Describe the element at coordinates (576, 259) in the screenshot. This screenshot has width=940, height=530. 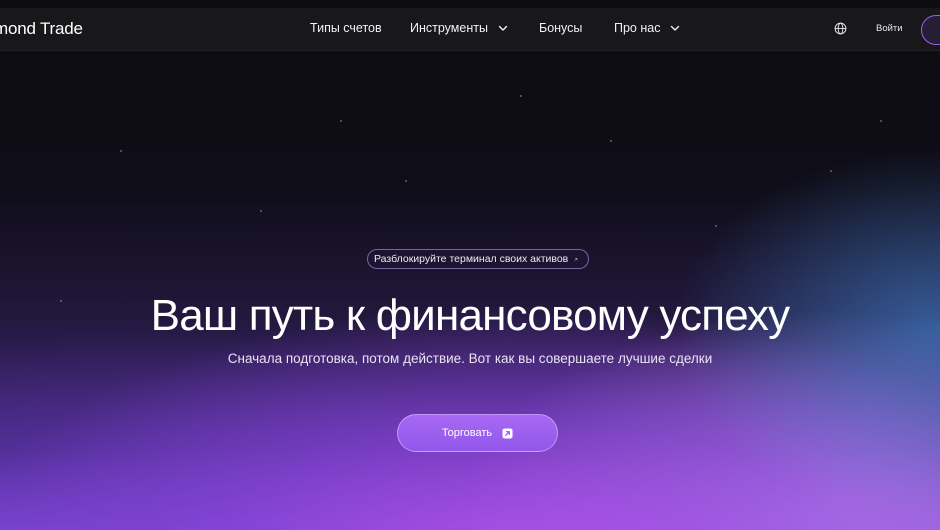
I see `arrow-up-right-icon` at that location.